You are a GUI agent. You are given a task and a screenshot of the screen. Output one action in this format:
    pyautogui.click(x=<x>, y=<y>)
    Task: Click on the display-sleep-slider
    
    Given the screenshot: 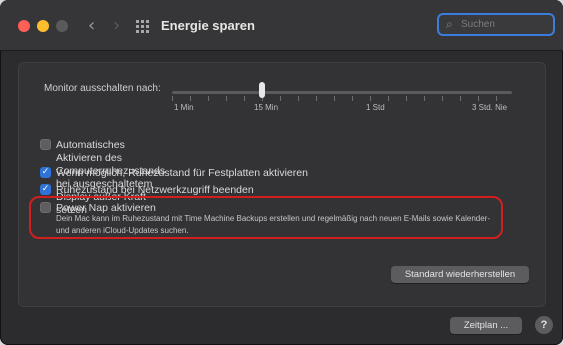 What is the action you would take?
    pyautogui.click(x=342, y=92)
    